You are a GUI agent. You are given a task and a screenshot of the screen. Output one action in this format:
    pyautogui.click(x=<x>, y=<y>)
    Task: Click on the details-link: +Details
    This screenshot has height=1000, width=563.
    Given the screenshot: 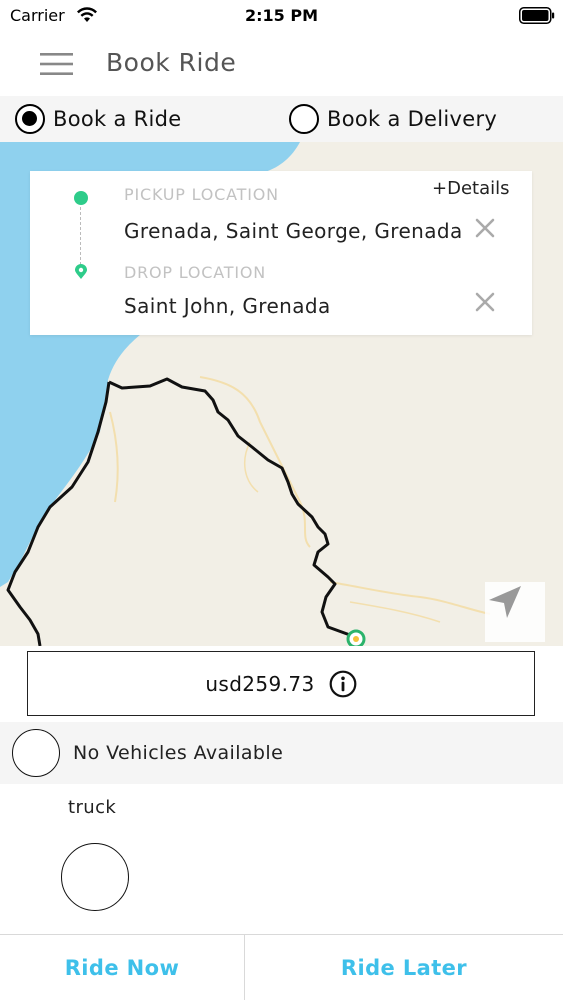 What is the action you would take?
    pyautogui.click(x=470, y=188)
    